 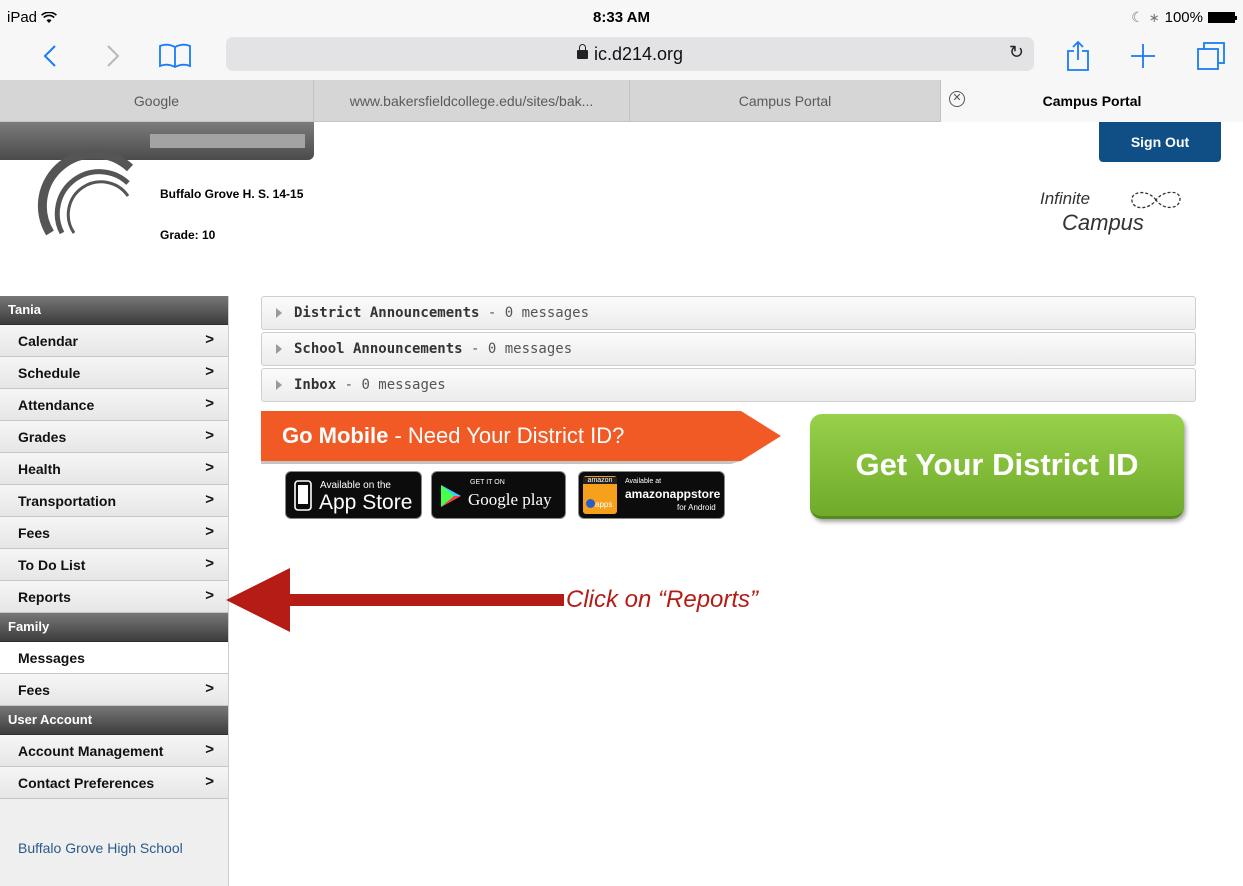 I want to click on sidebar-item-transportation: Transportation >, so click(x=114, y=501).